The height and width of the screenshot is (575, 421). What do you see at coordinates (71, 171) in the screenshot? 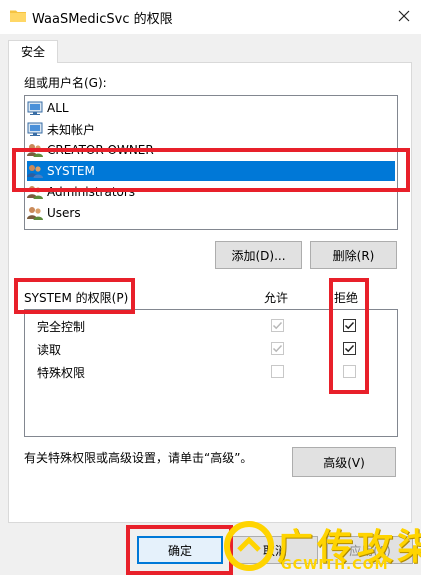
I see `user-label: SYSTEM` at bounding box center [71, 171].